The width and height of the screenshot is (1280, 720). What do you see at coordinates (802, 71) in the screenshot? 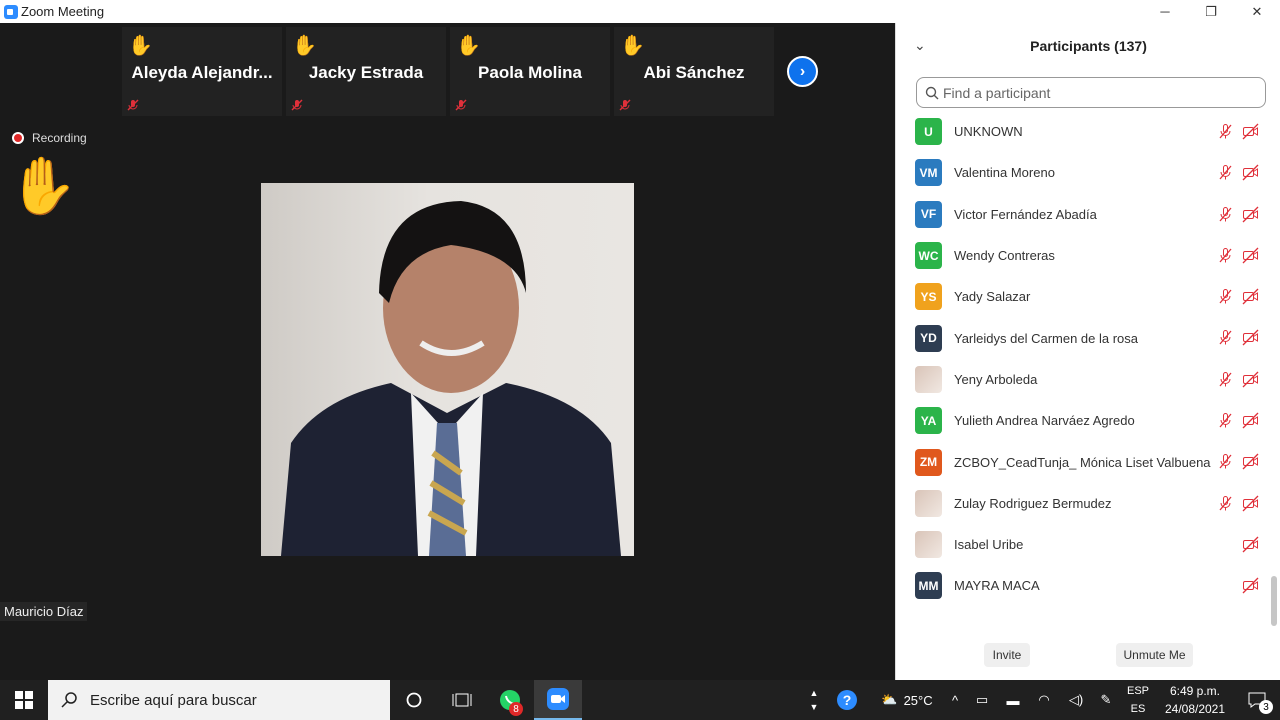
I see `next-page-button: ›` at bounding box center [802, 71].